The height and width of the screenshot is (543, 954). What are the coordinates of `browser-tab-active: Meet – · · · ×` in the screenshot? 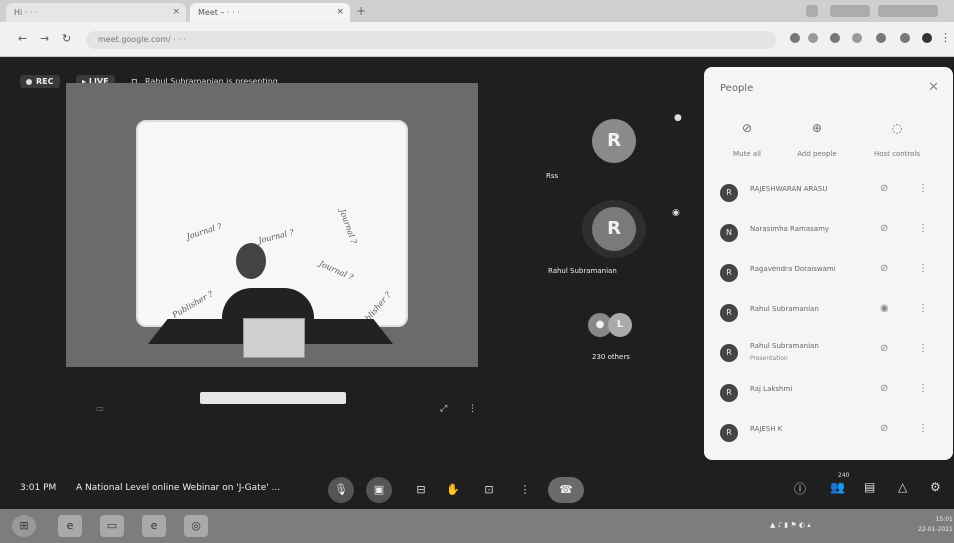 It's located at (270, 12).